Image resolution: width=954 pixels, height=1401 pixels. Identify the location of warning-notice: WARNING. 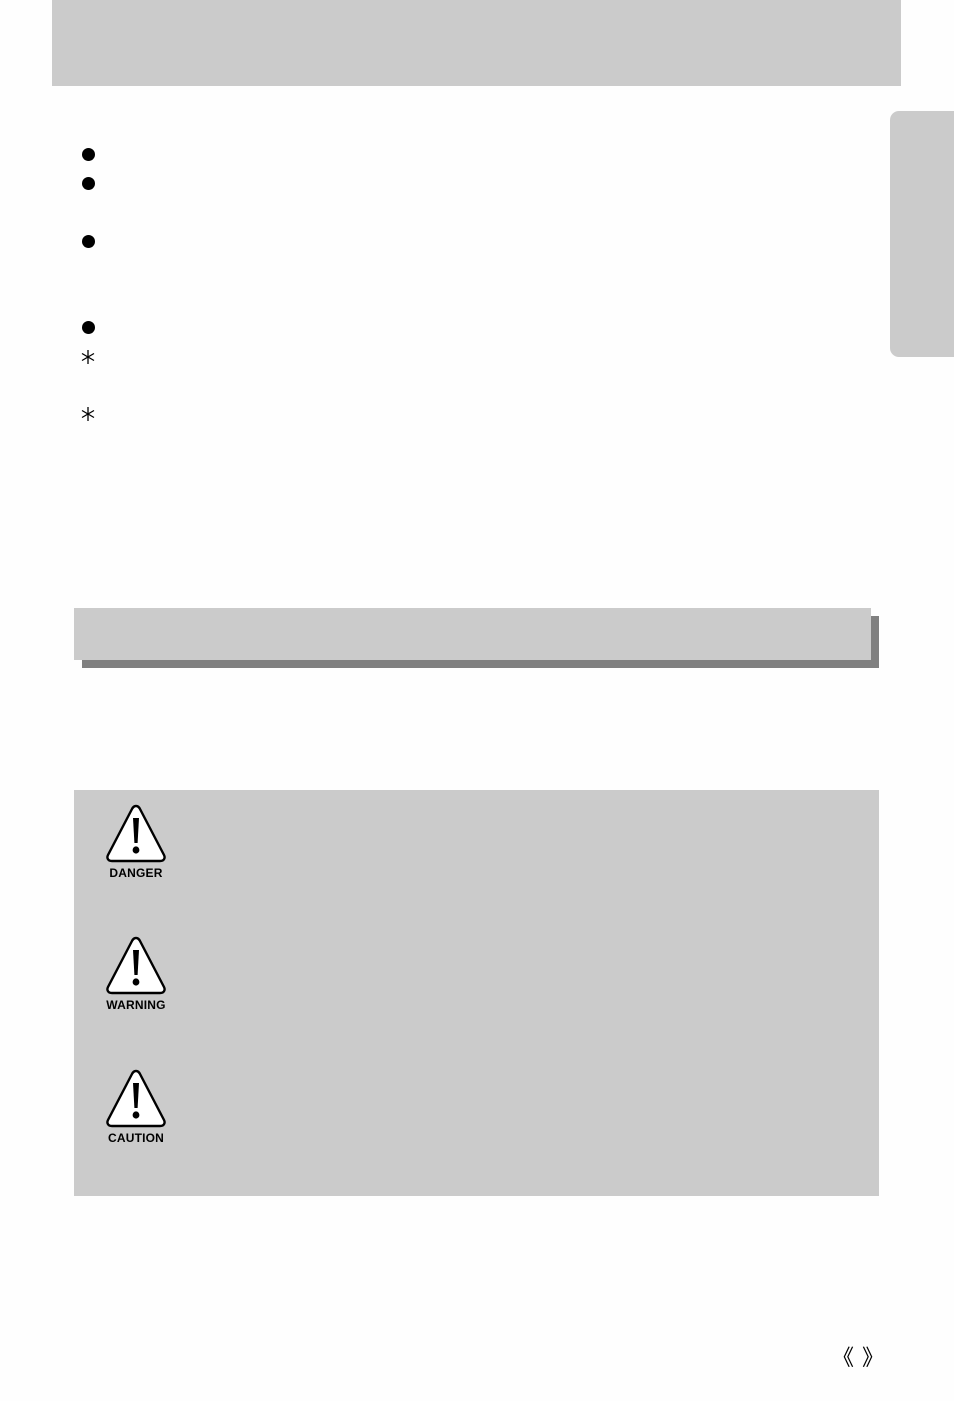
(136, 973).